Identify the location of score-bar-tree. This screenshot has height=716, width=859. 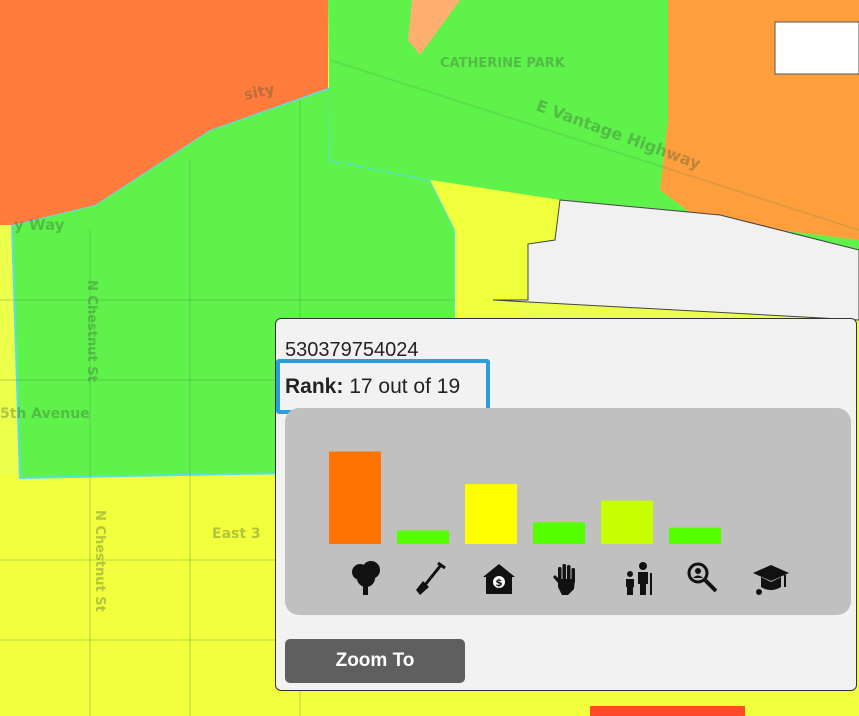
(355, 497).